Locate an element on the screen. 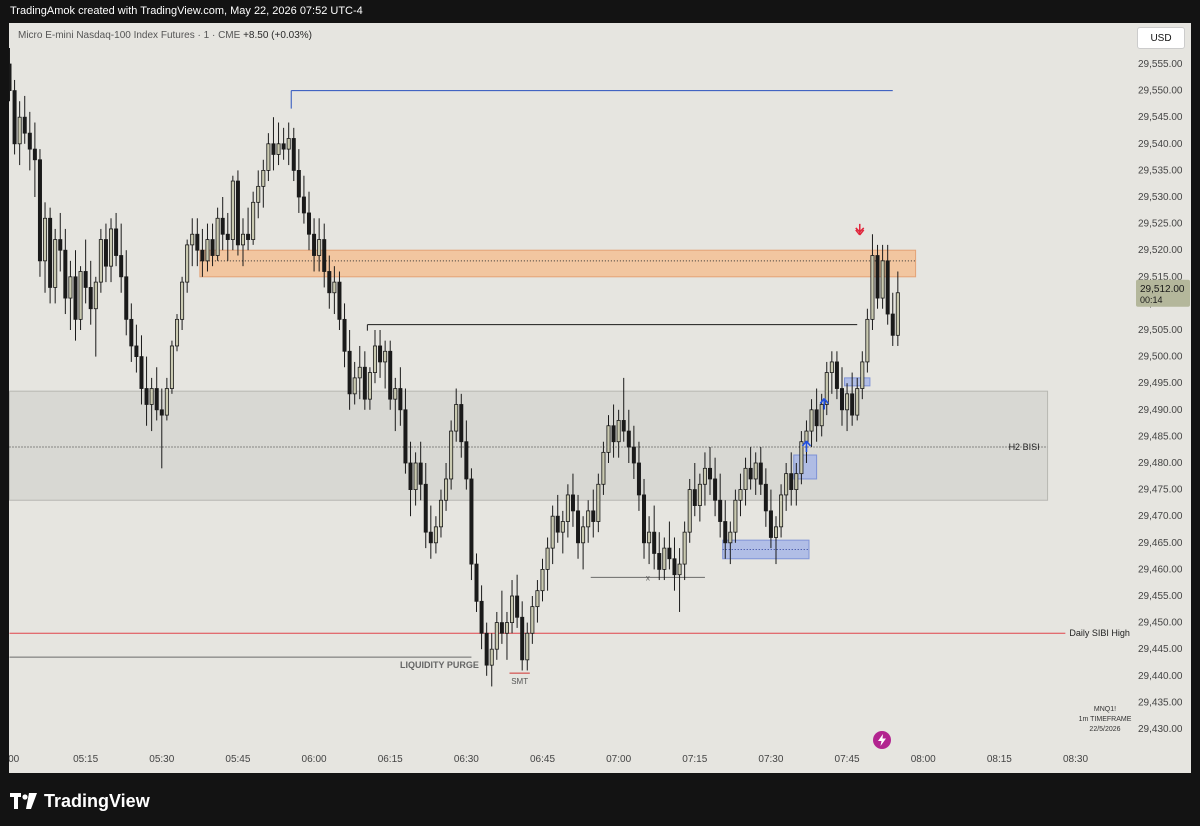 This screenshot has width=1200, height=826. currency-button: USD is located at coordinates (1161, 38).